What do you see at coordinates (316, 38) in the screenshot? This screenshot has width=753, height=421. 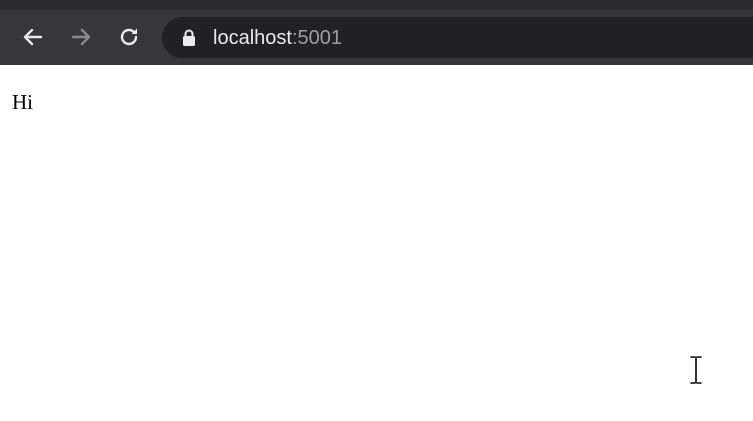 I see `url-port: :5001` at bounding box center [316, 38].